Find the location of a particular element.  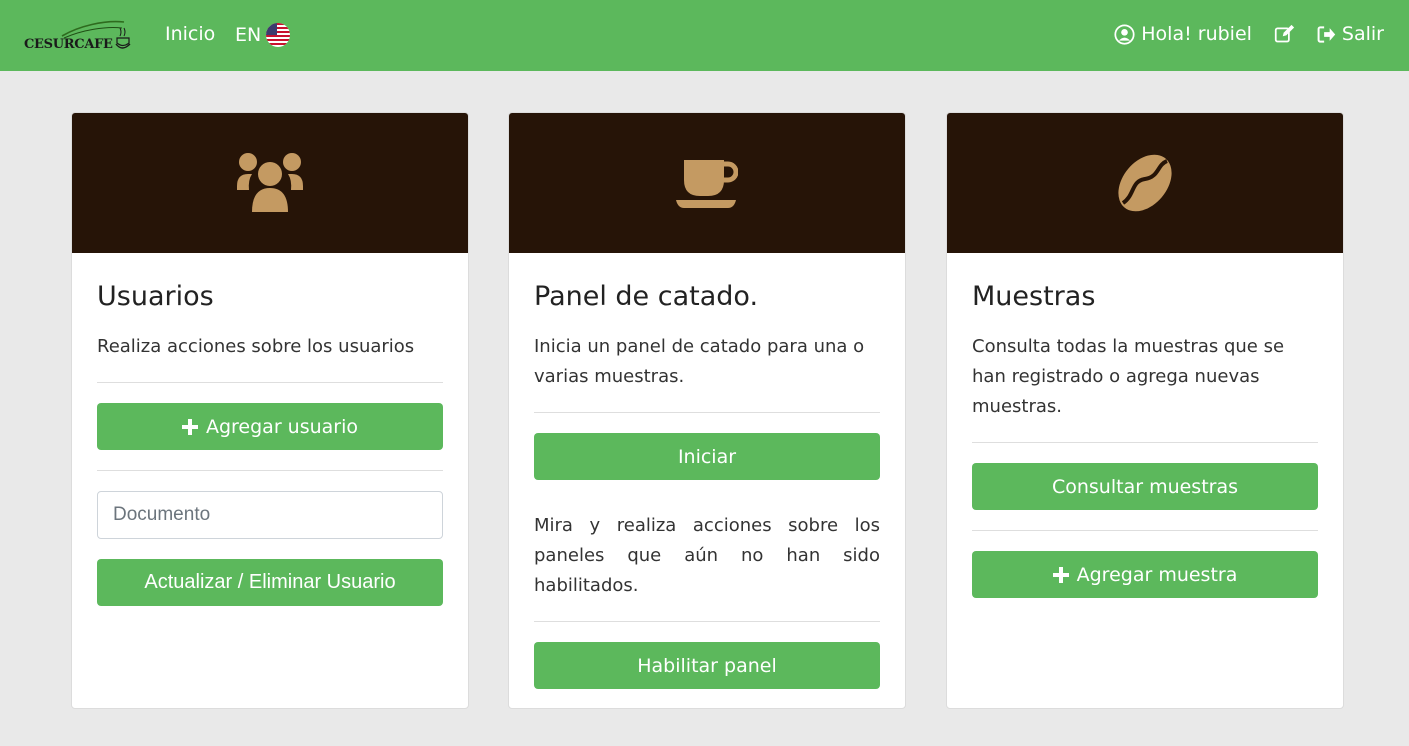

users-icon is located at coordinates (270, 182).